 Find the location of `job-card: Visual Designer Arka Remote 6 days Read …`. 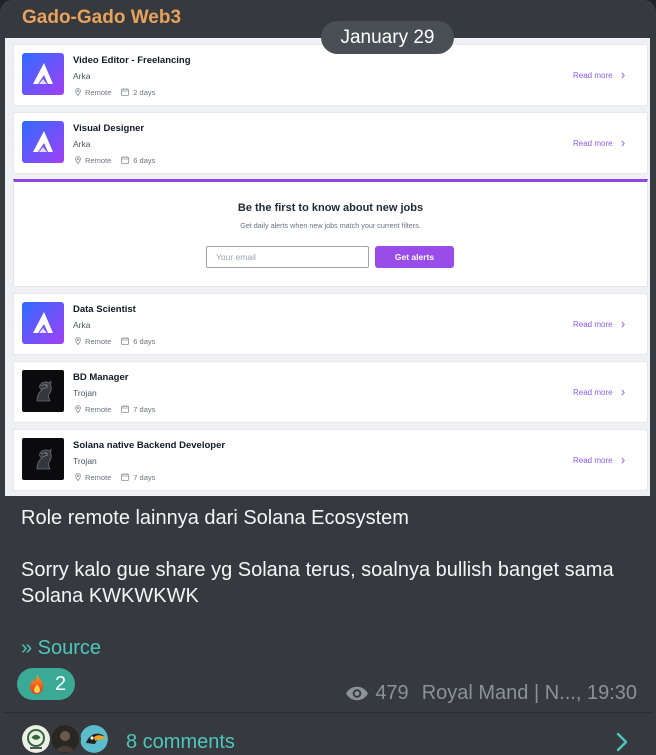

job-card: Visual Designer Arka Remote 6 days Read … is located at coordinates (330, 143).